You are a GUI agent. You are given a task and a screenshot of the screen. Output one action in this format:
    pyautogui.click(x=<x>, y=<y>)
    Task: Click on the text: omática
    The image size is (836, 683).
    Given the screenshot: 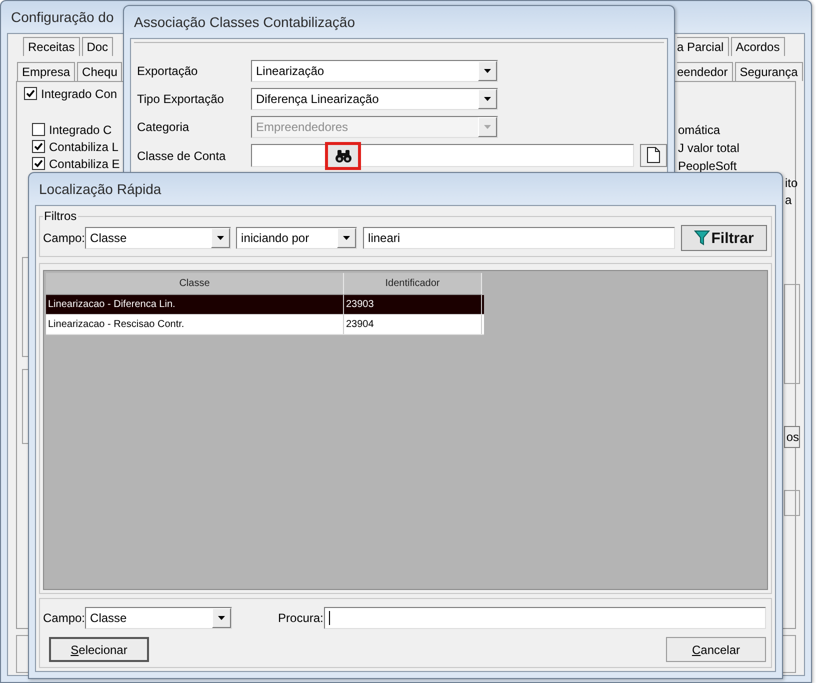 What is the action you would take?
    pyautogui.click(x=700, y=130)
    